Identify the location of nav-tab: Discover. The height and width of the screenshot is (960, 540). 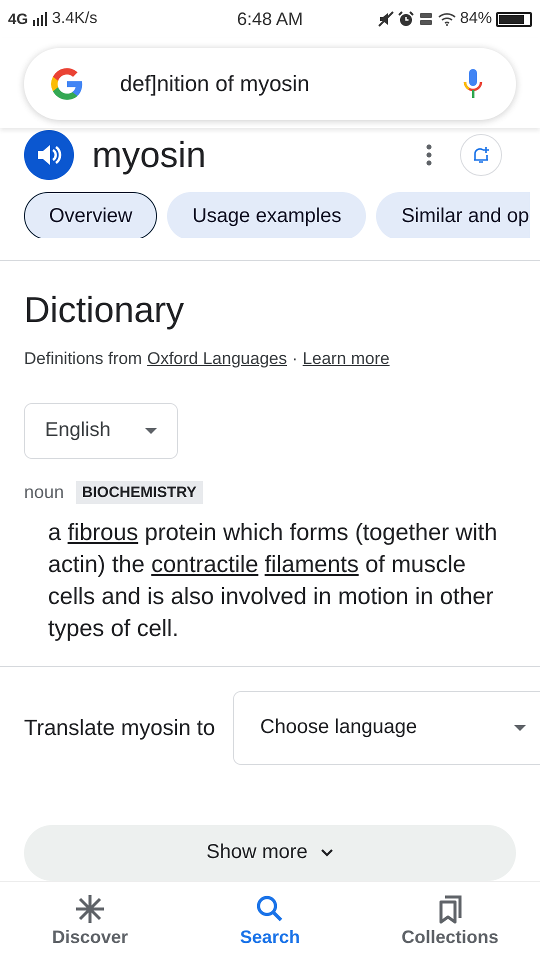
(90, 920).